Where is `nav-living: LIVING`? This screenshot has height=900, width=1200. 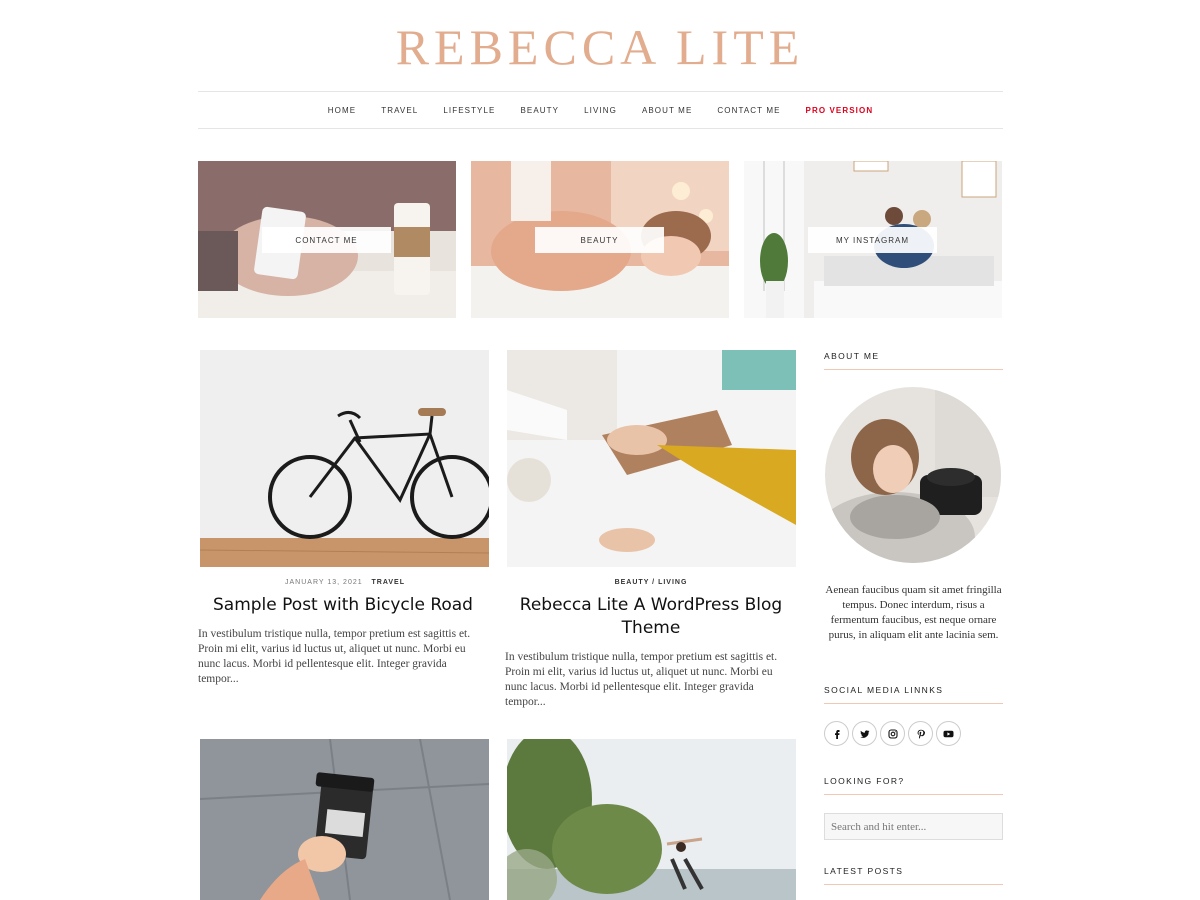 nav-living: LIVING is located at coordinates (601, 110).